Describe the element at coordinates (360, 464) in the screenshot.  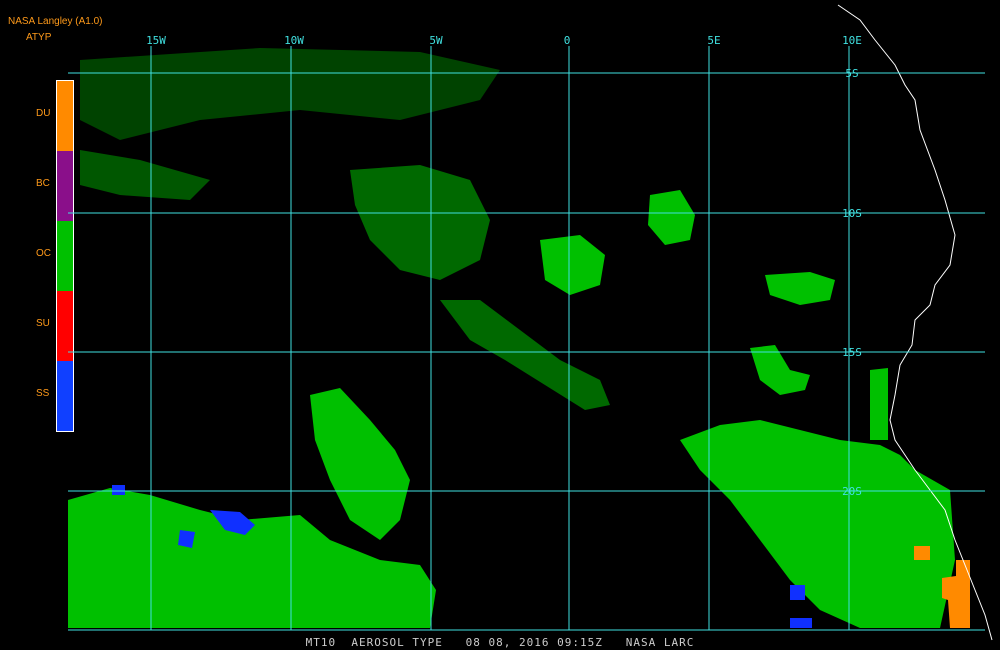
I see `oc-region-central` at that location.